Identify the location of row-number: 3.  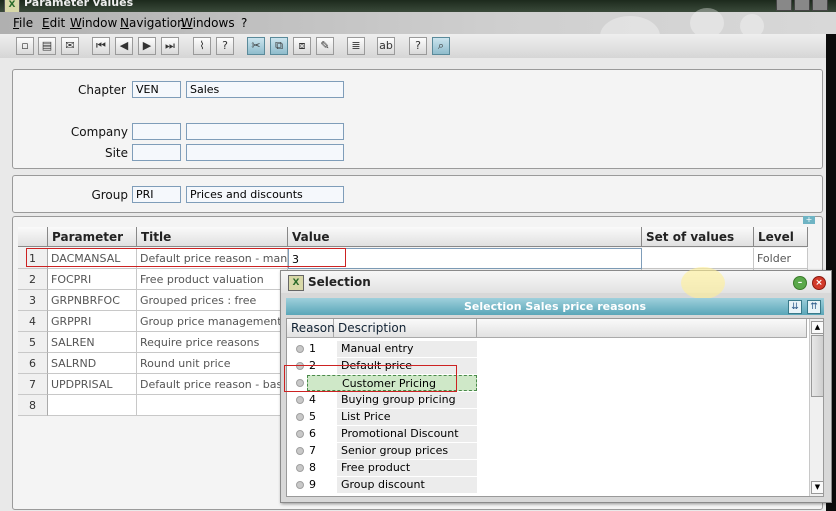
(33, 300).